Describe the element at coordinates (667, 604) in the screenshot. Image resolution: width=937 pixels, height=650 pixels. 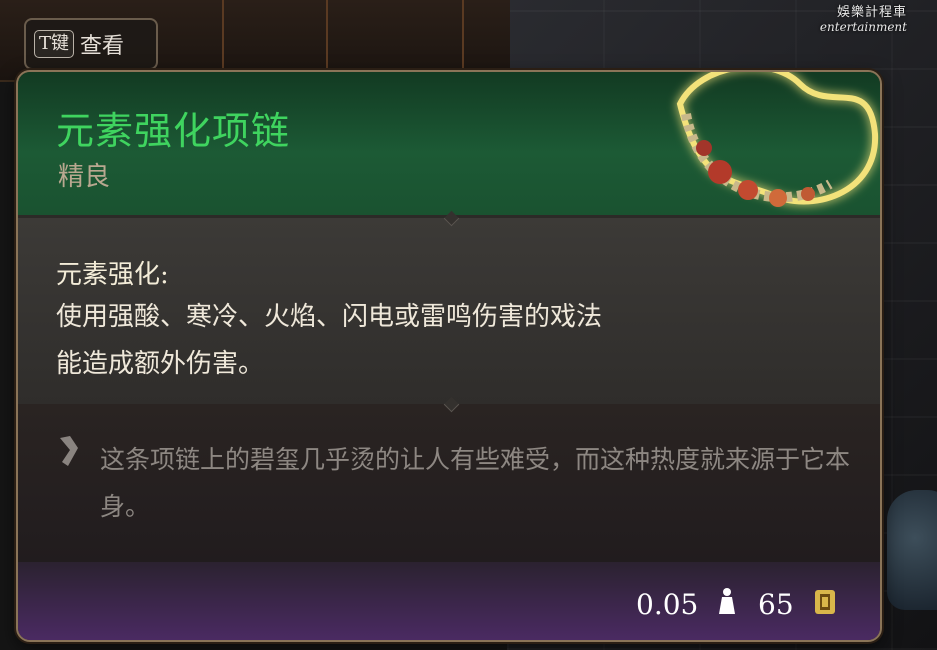
I see `weight-value: 0.05` at that location.